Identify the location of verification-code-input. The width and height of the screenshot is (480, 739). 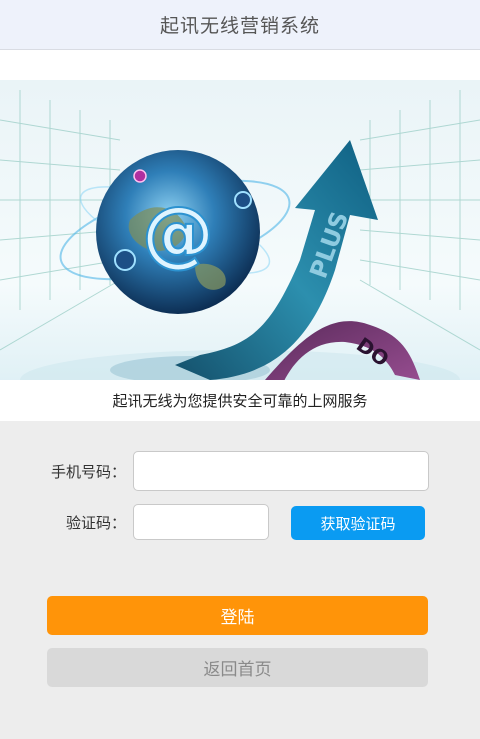
(201, 522).